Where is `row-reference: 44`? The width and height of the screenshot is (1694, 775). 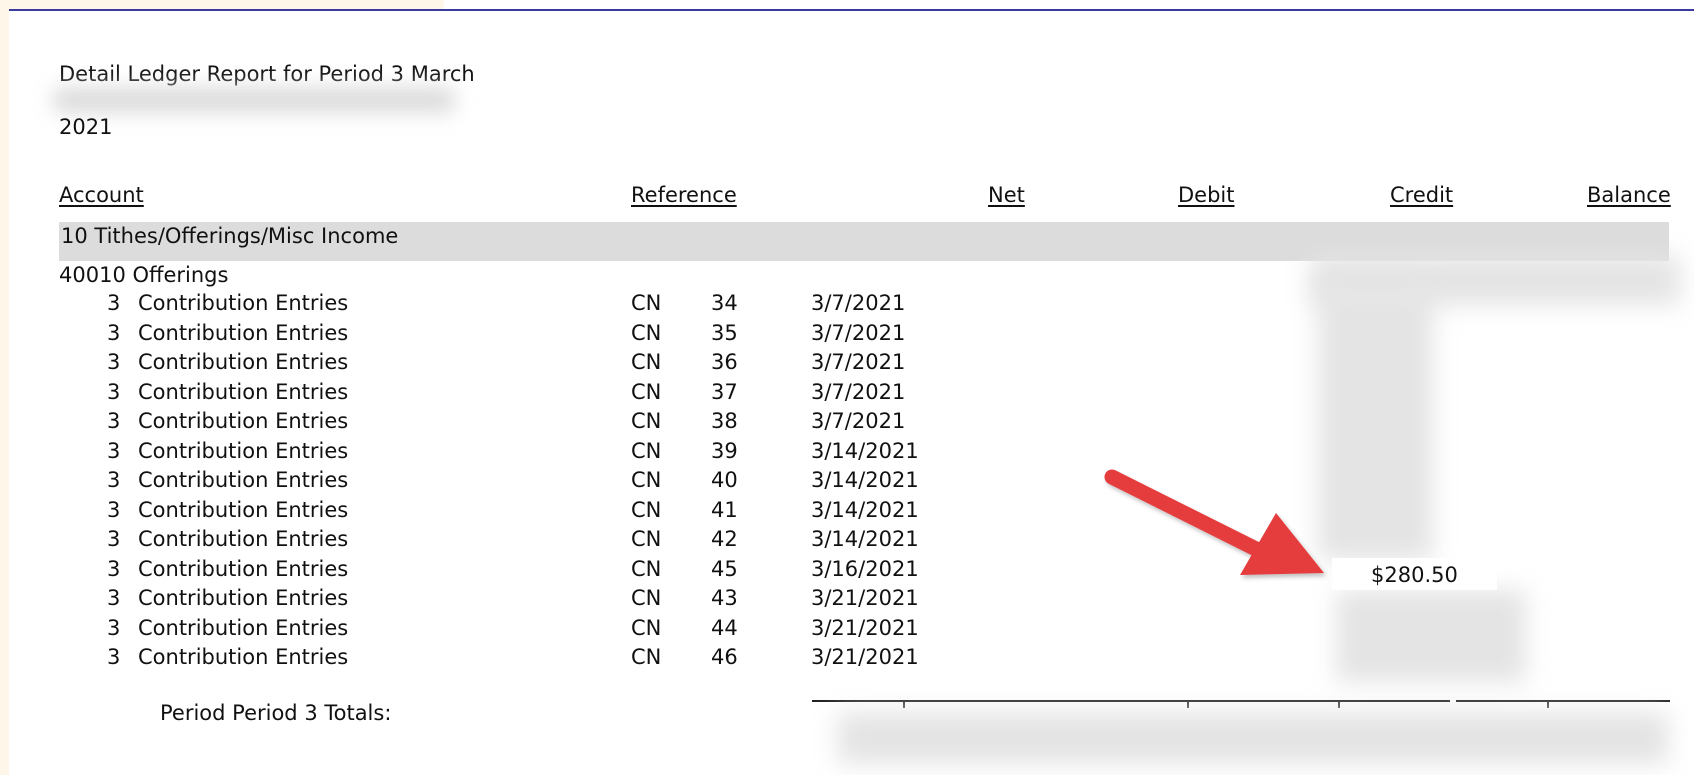 row-reference: 44 is located at coordinates (724, 627).